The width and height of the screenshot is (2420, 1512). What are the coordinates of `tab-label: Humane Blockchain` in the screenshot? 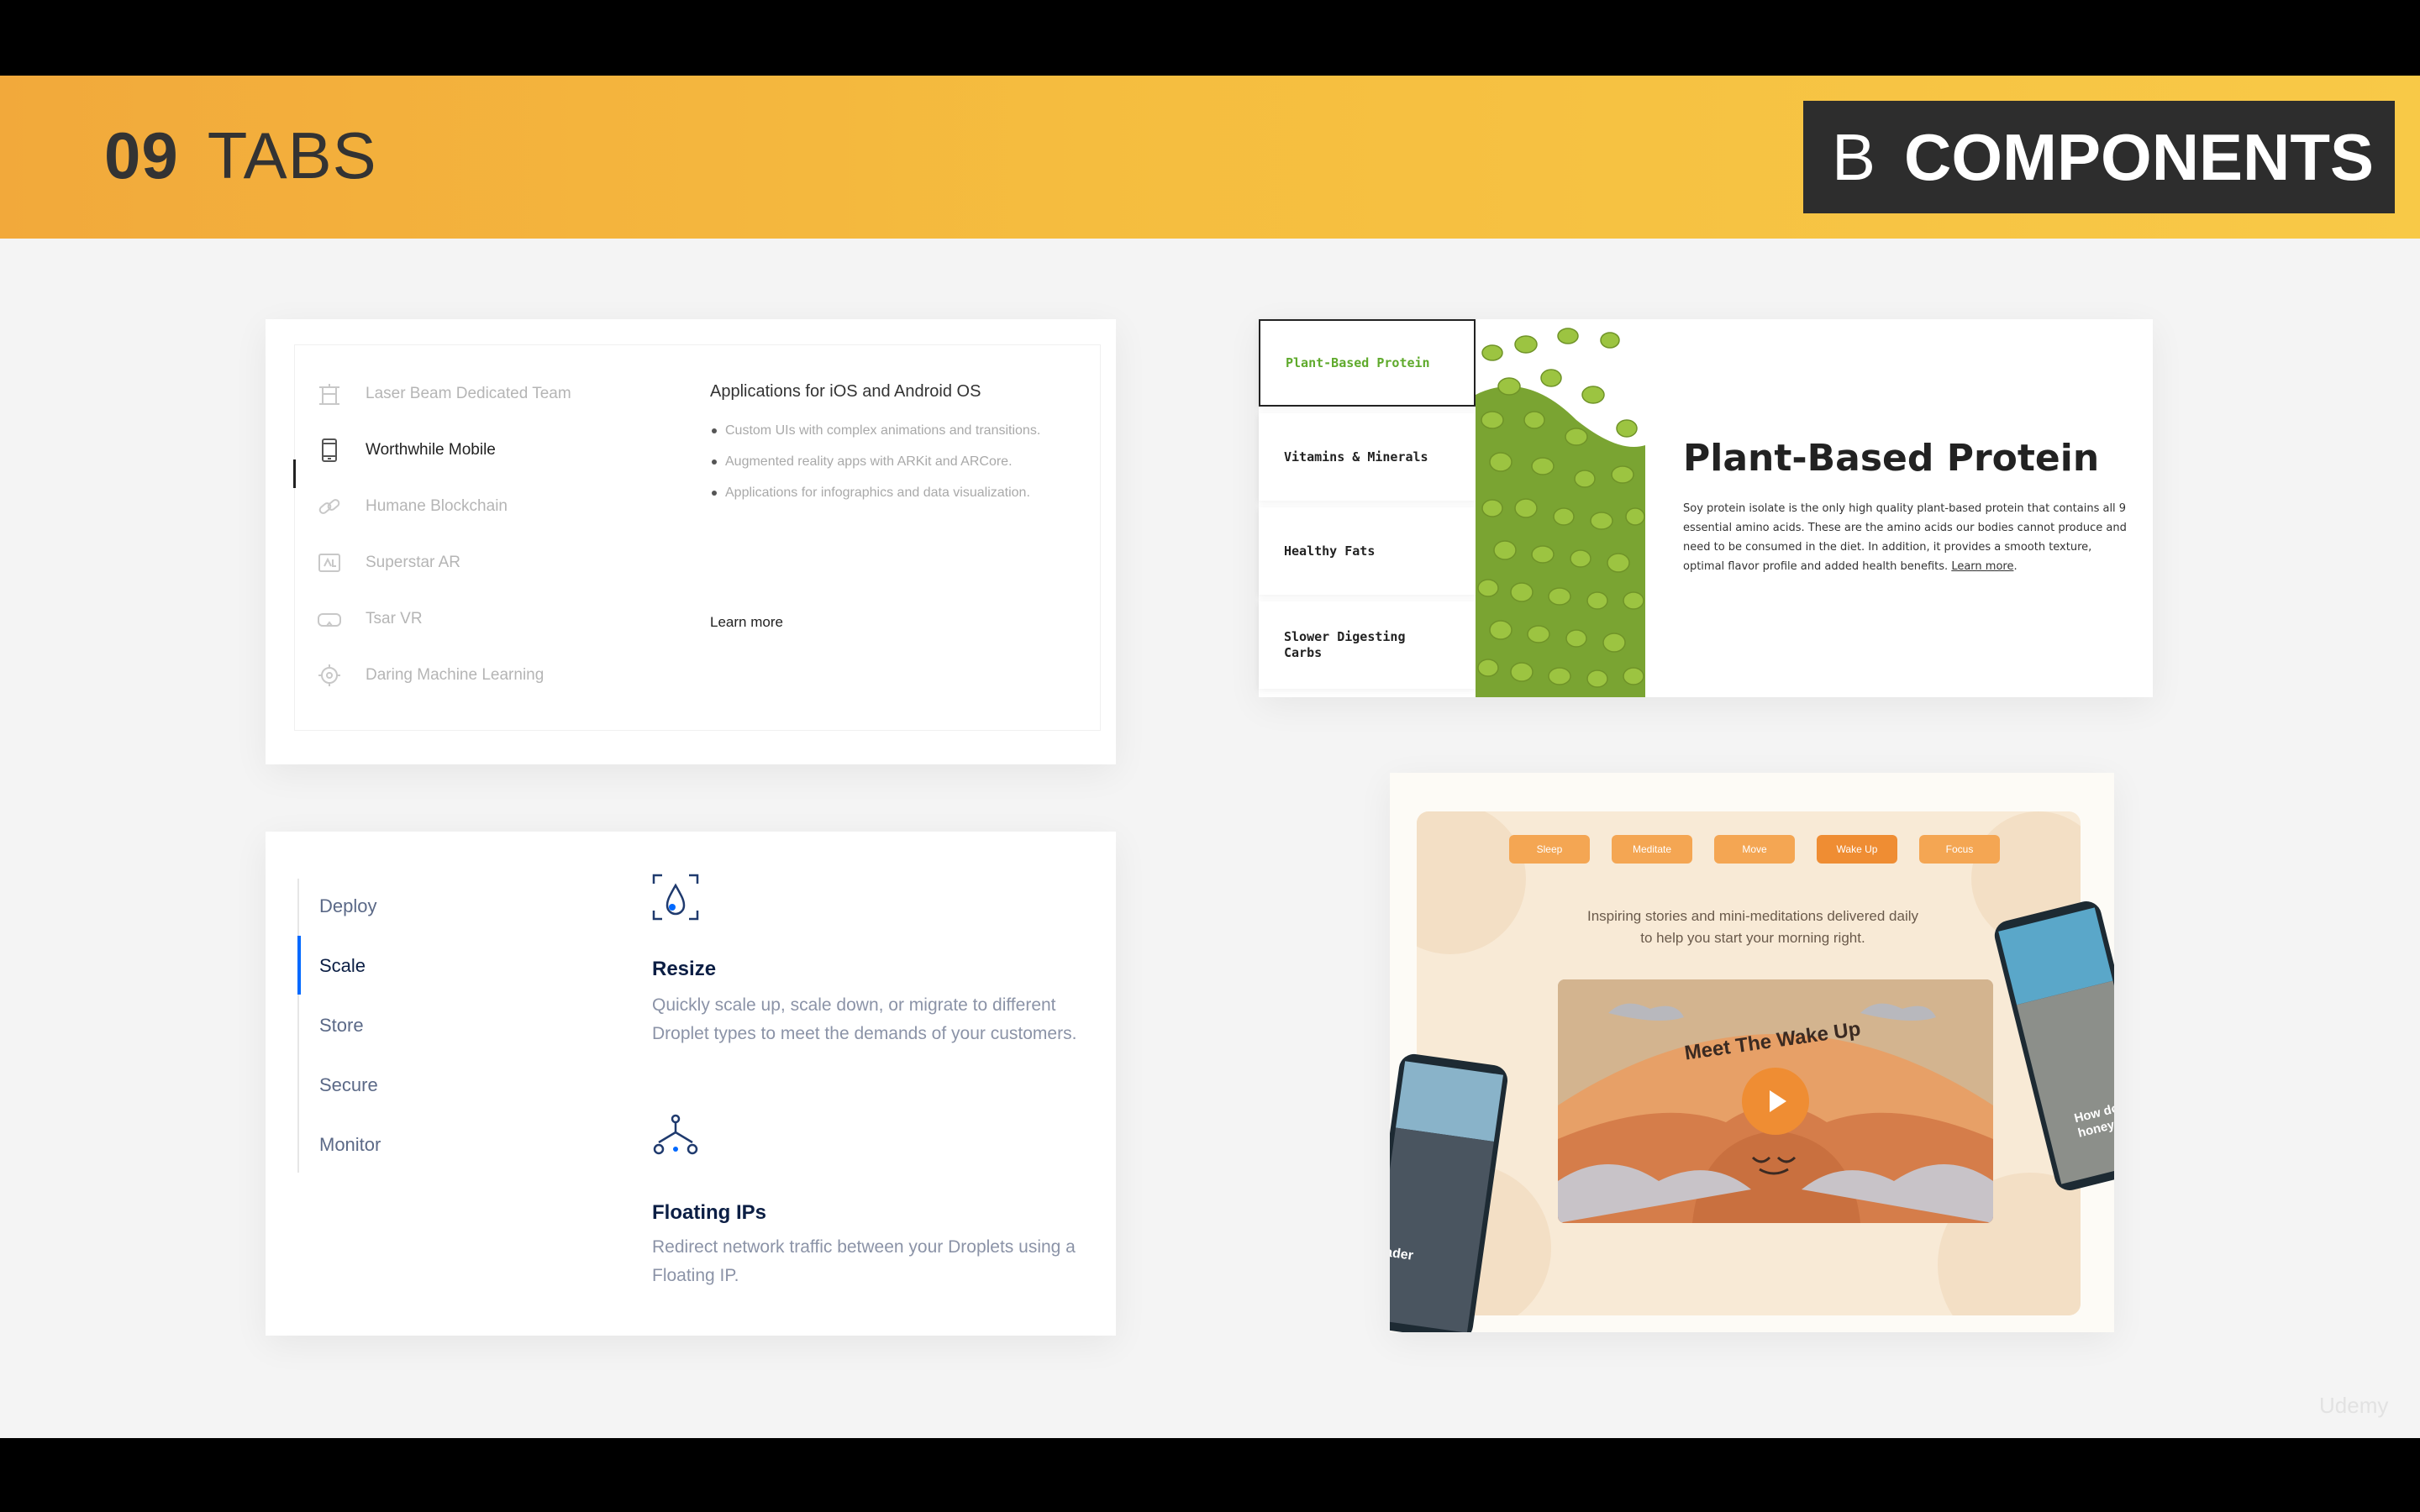 It's located at (437, 506).